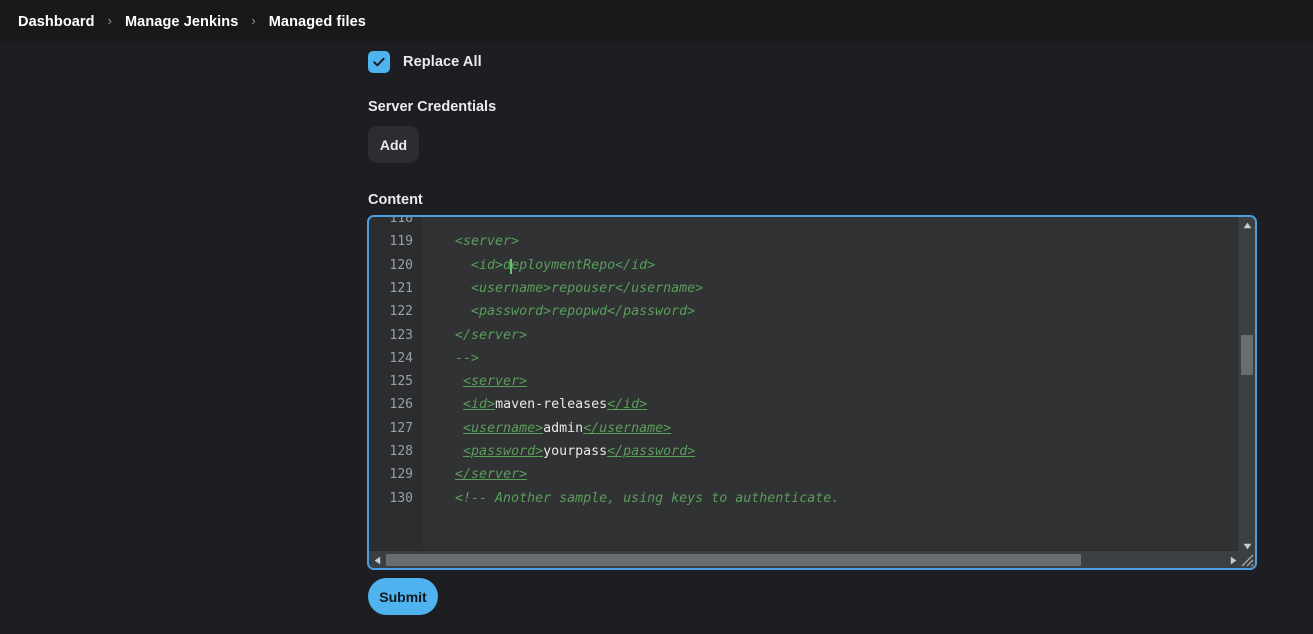 Image resolution: width=1313 pixels, height=634 pixels. I want to click on editor-line-number: 122, so click(401, 312).